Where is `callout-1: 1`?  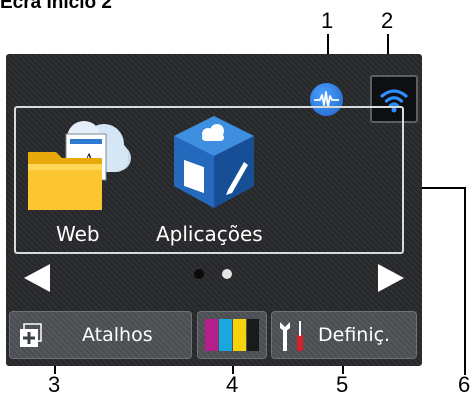
callout-1: 1 is located at coordinates (327, 20).